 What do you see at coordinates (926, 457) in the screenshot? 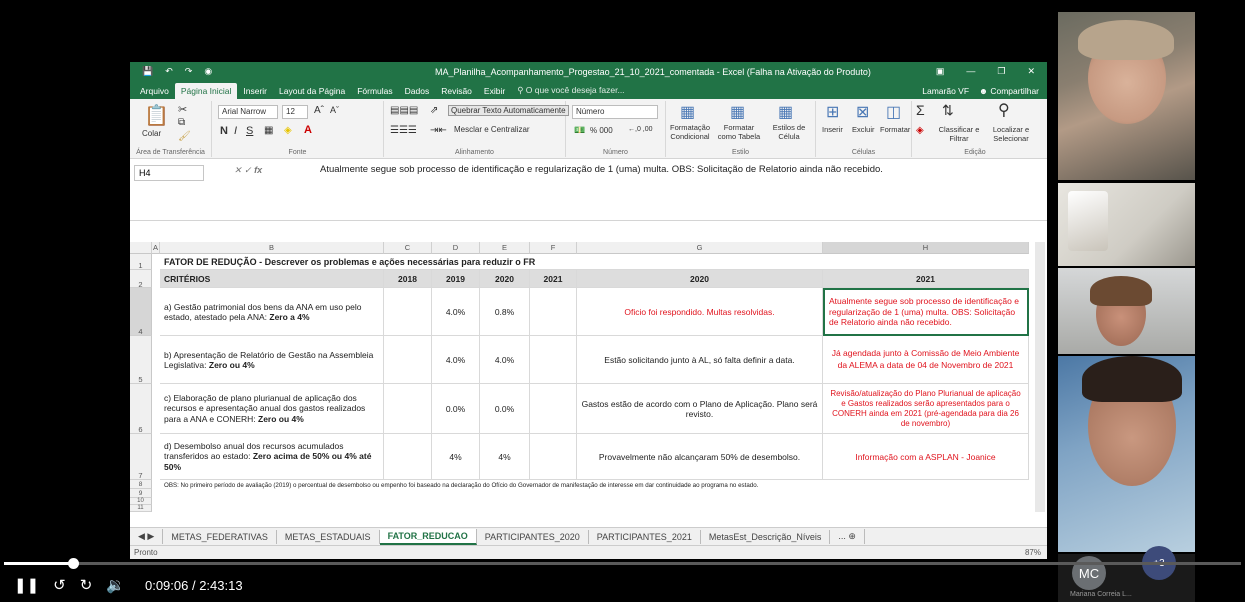
I see `cell-h-note: Informação com a ASPLAN - Joanice` at bounding box center [926, 457].